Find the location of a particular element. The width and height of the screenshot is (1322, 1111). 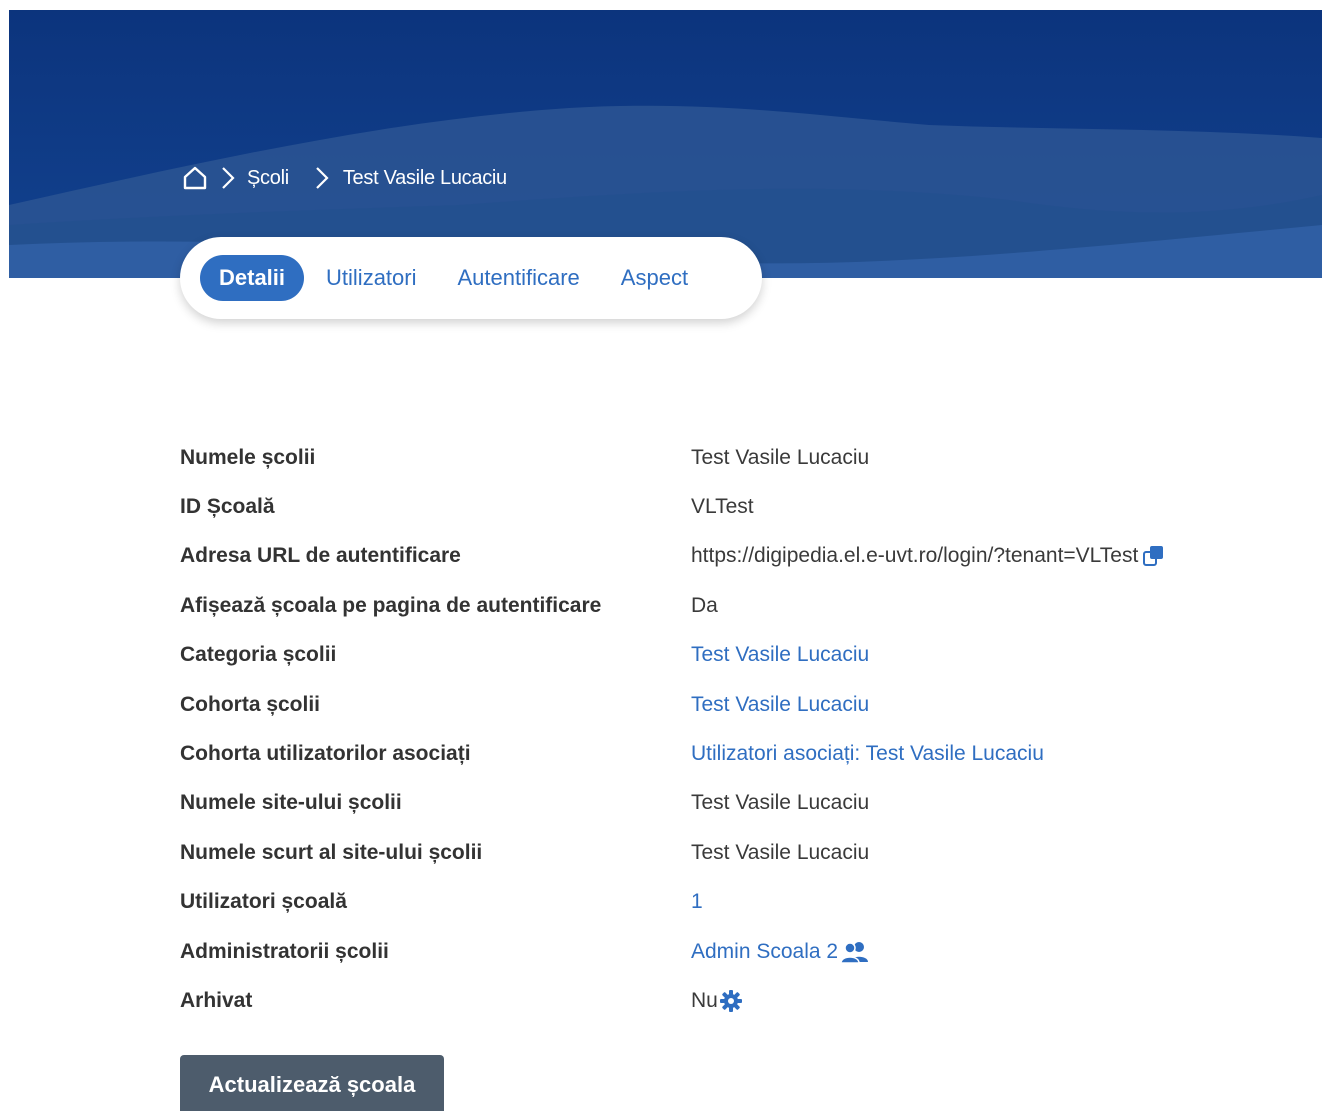

detail-value-wrapper: Nu is located at coordinates (717, 1001).